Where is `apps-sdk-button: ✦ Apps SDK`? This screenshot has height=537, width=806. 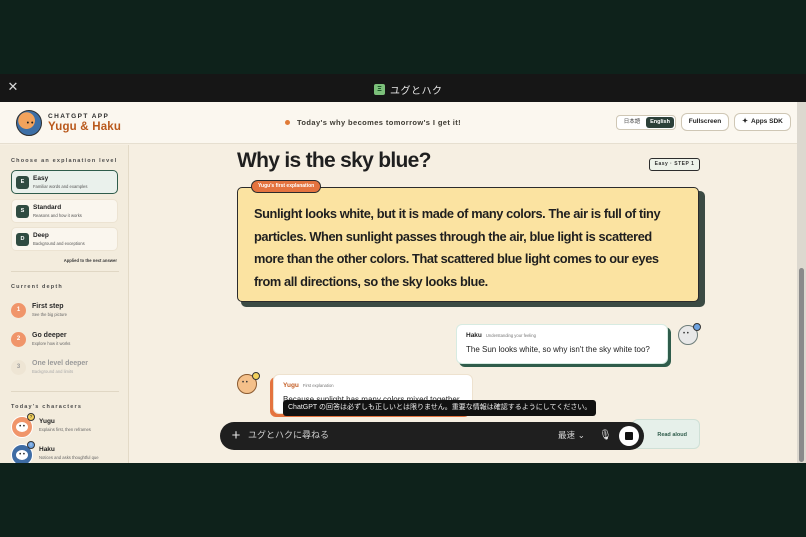 apps-sdk-button: ✦ Apps SDK is located at coordinates (762, 122).